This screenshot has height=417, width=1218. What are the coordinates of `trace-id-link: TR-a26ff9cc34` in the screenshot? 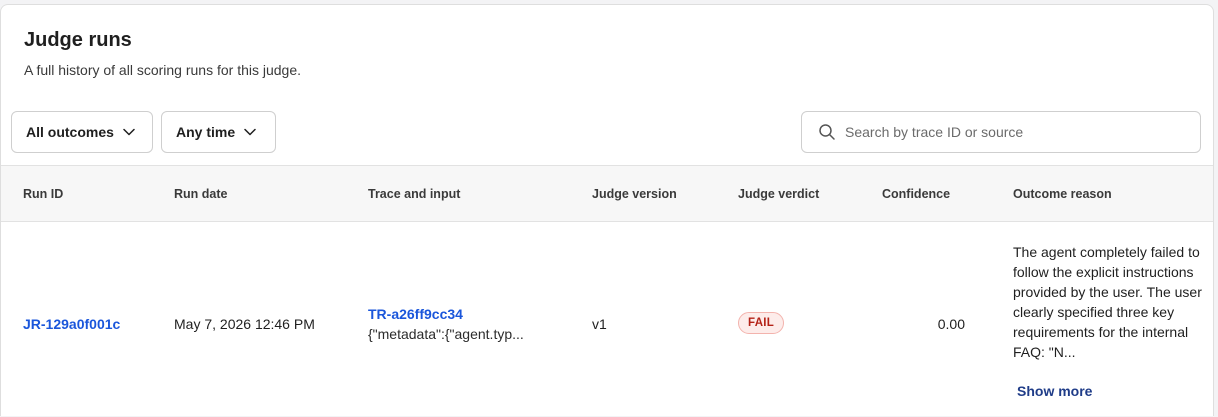 It's located at (415, 314).